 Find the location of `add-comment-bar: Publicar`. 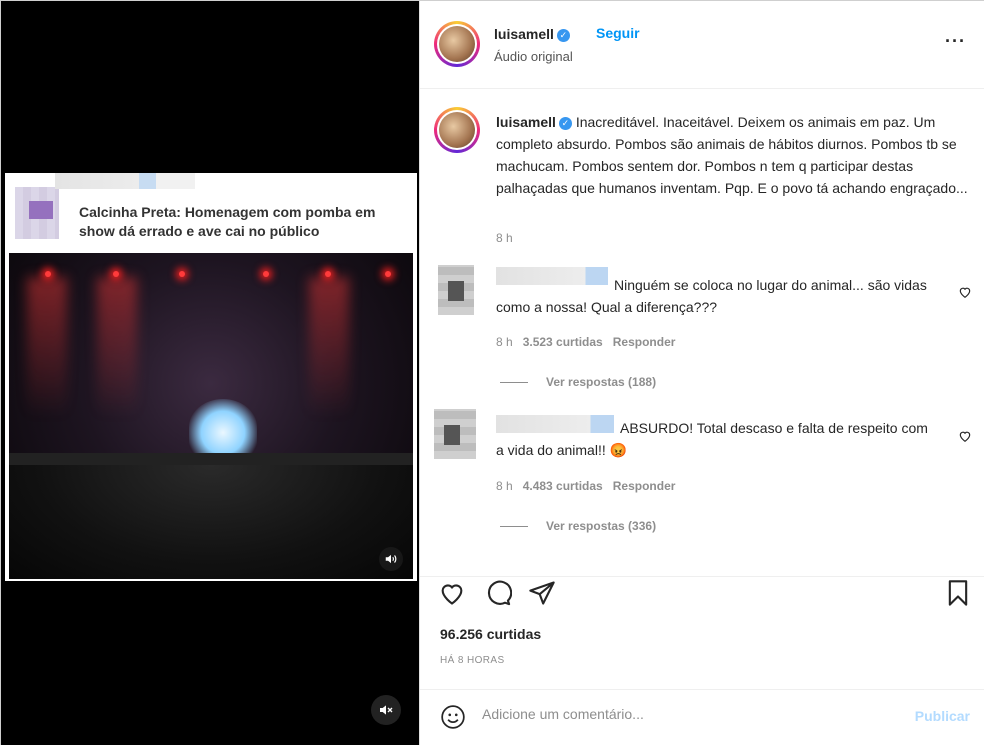

add-comment-bar: Publicar is located at coordinates (702, 717).